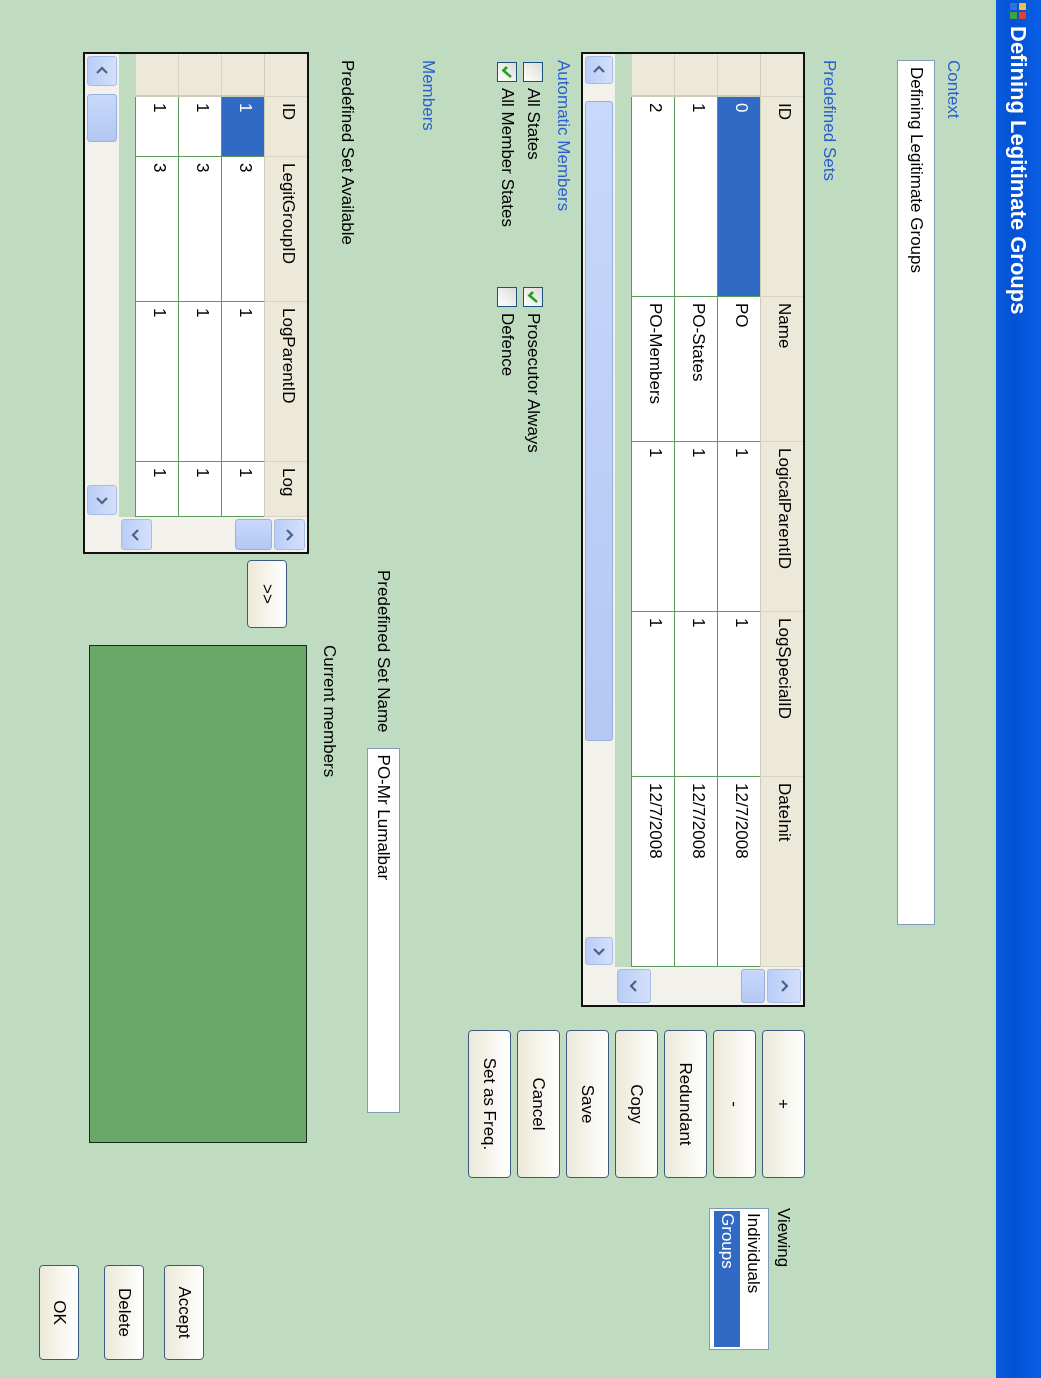  I want to click on list-item: Groups, so click(727, 1279).